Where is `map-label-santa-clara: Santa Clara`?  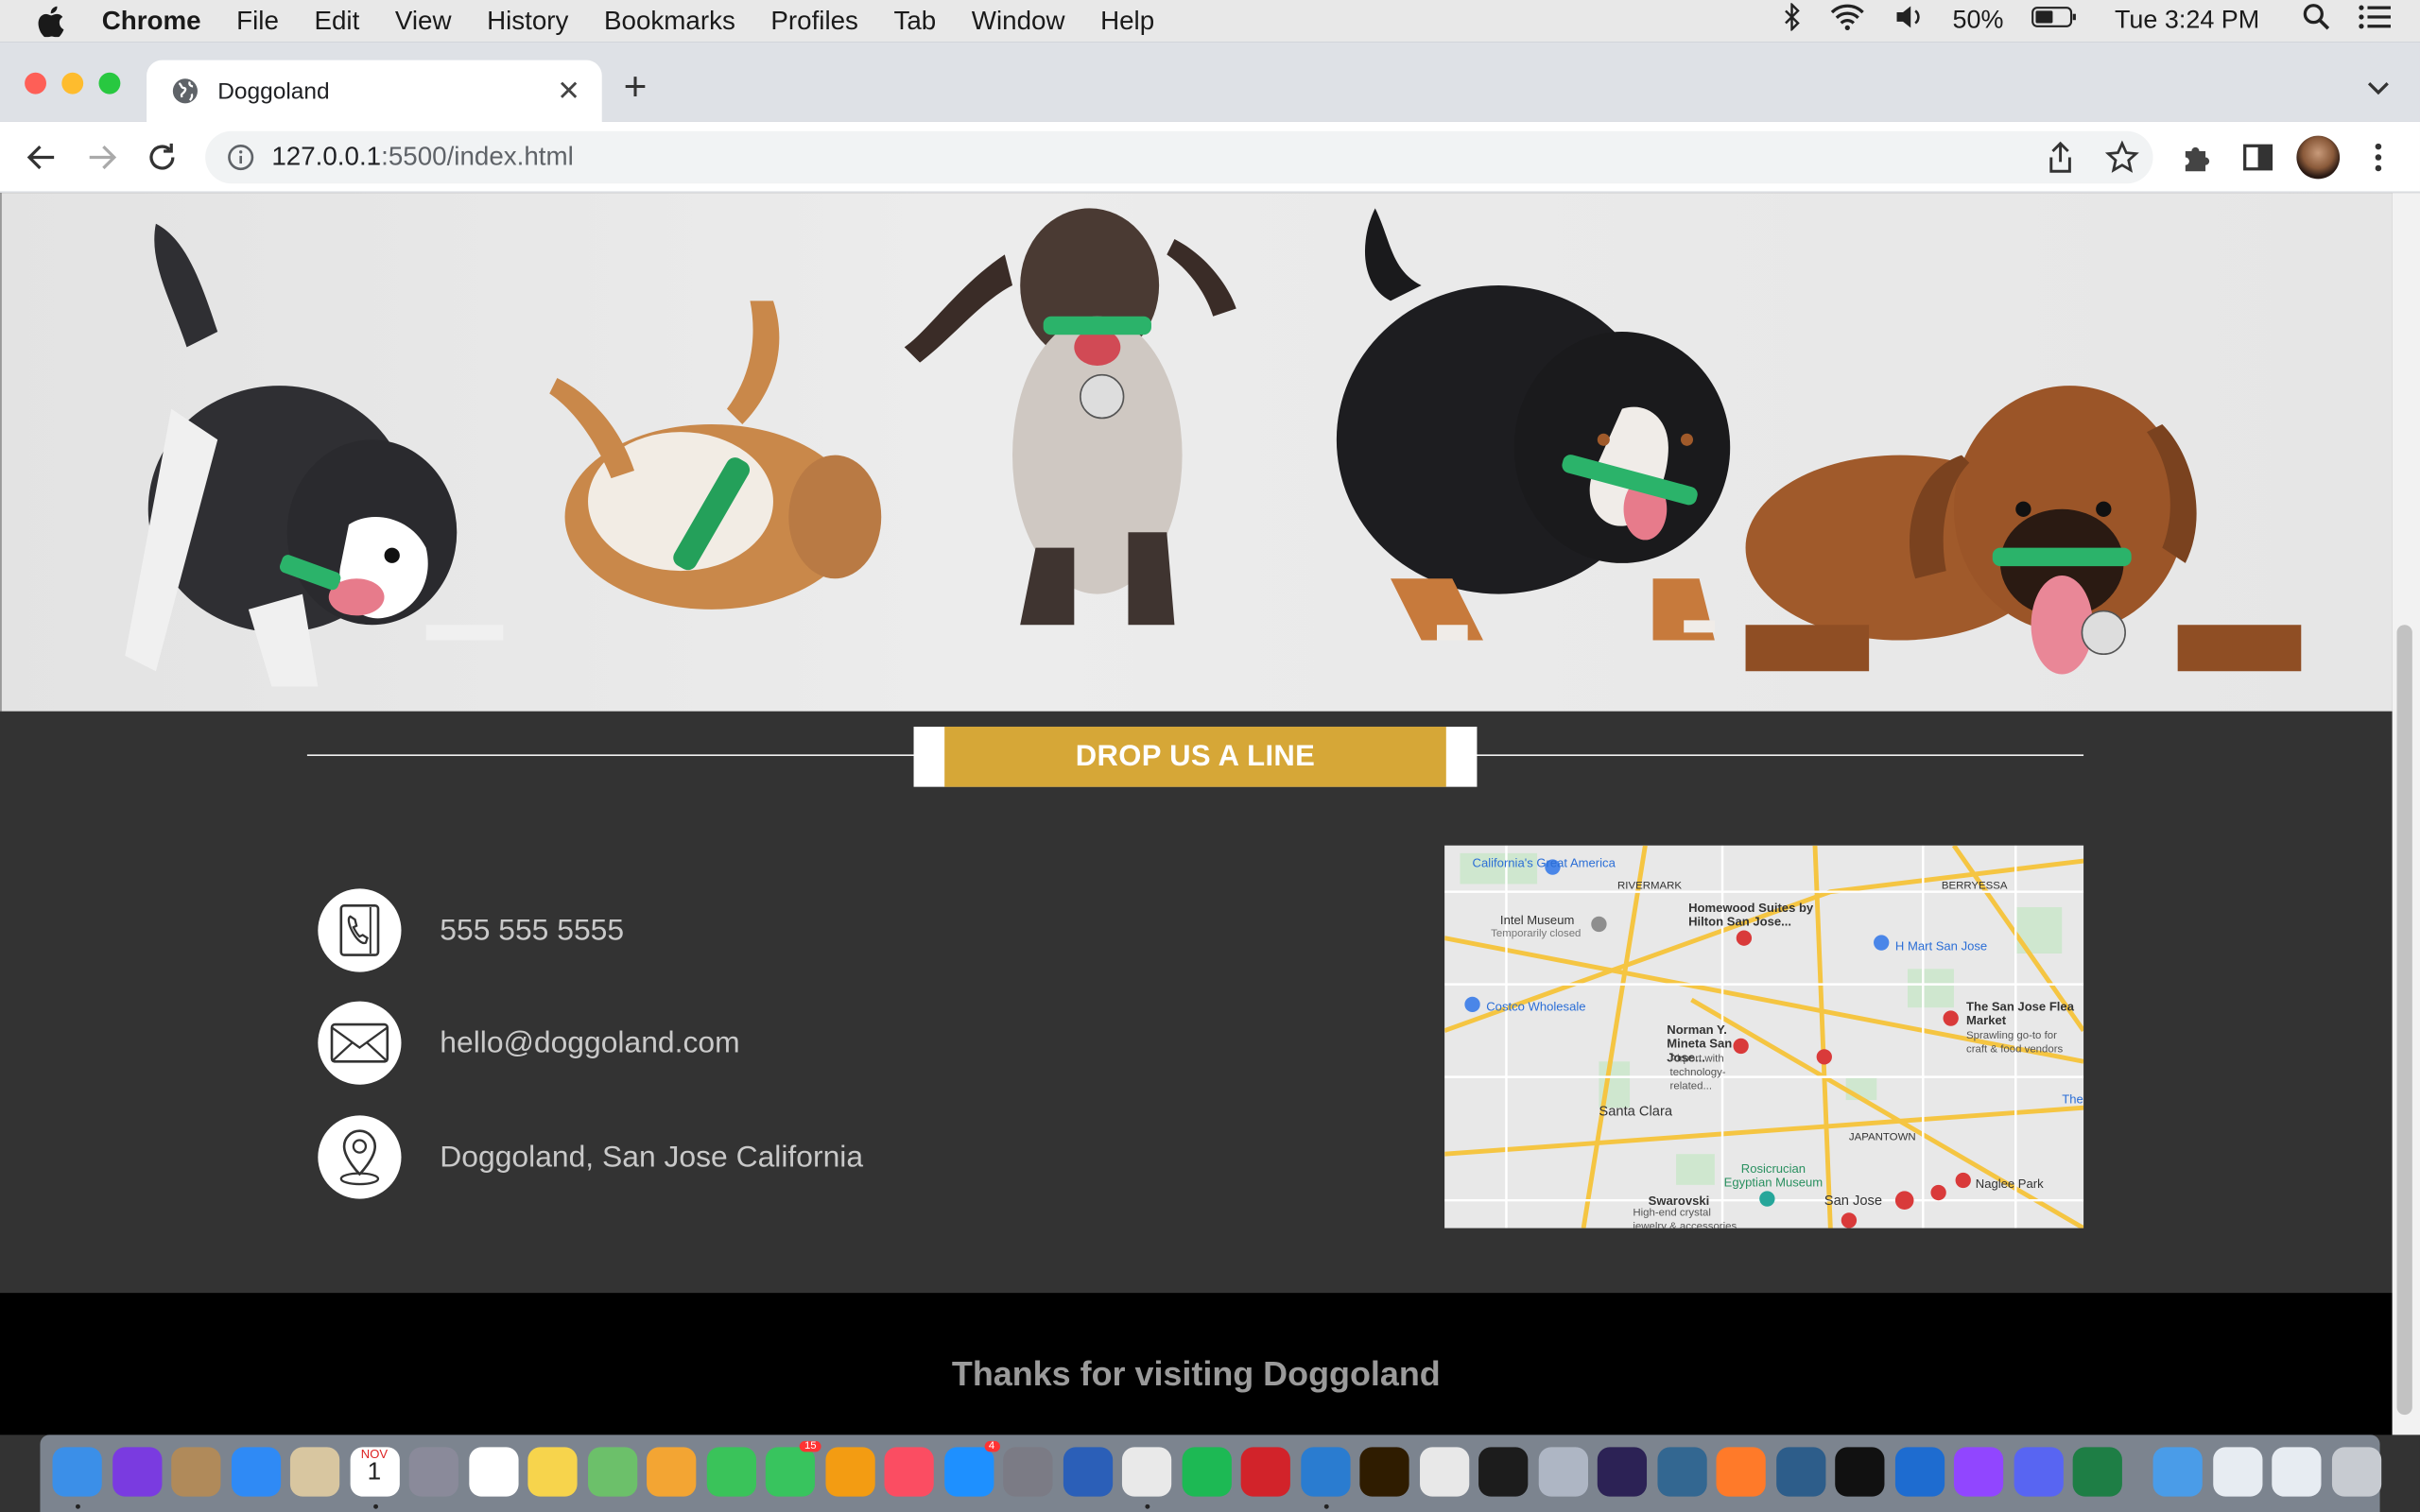
map-label-santa-clara: Santa Clara is located at coordinates (1636, 1111).